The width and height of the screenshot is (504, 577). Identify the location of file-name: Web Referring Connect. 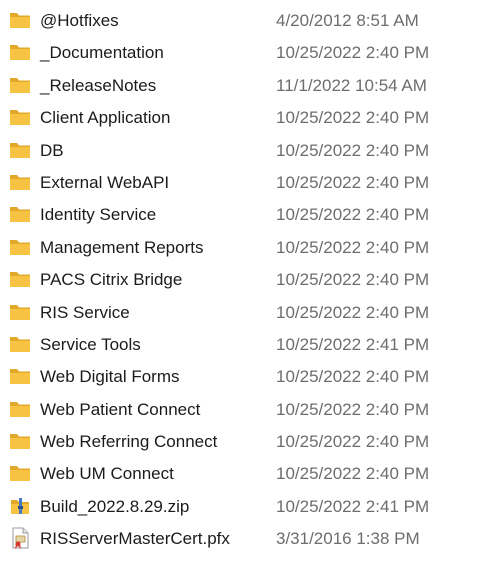
(129, 442).